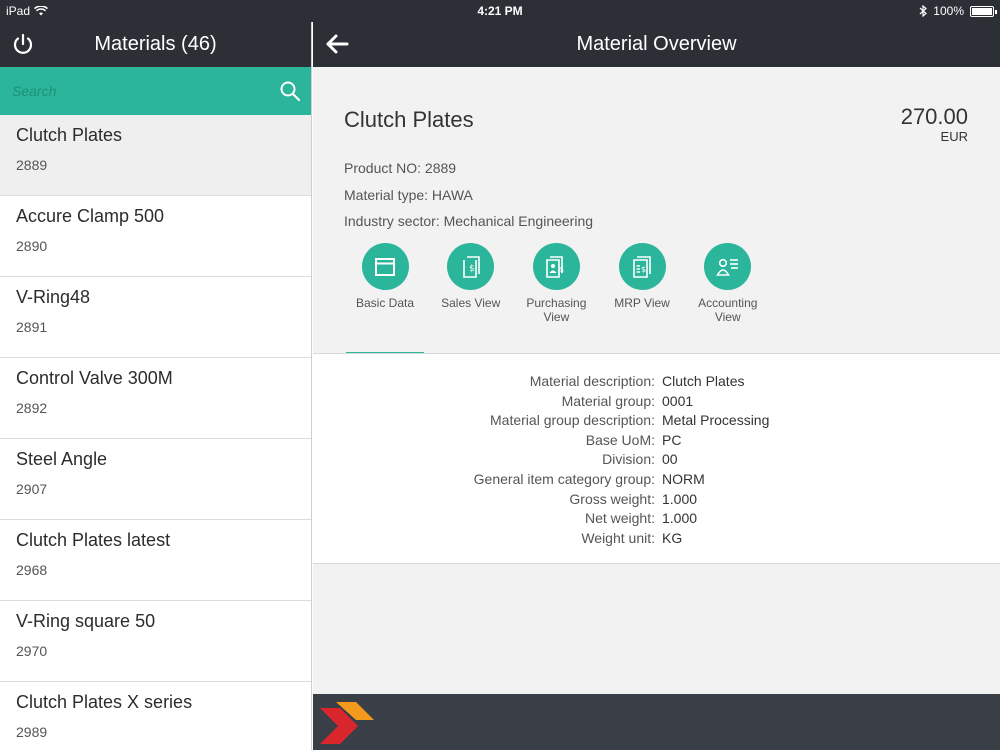 Image resolution: width=1000 pixels, height=750 pixels. I want to click on field-value: 00, so click(670, 459).